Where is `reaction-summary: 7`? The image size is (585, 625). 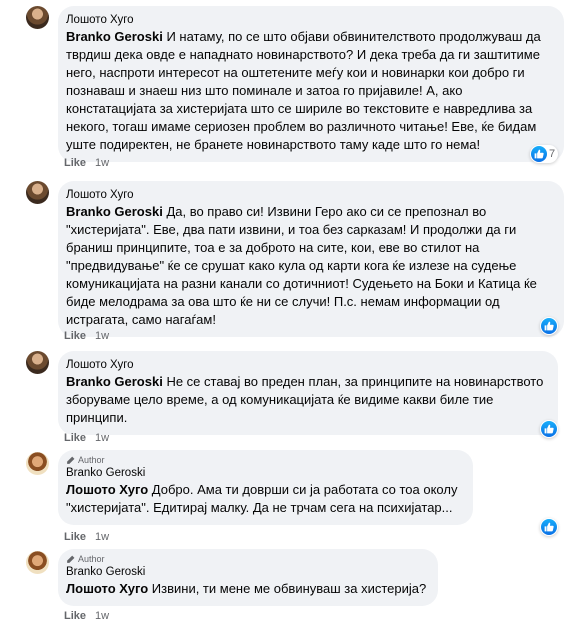 reaction-summary: 7 is located at coordinates (544, 154).